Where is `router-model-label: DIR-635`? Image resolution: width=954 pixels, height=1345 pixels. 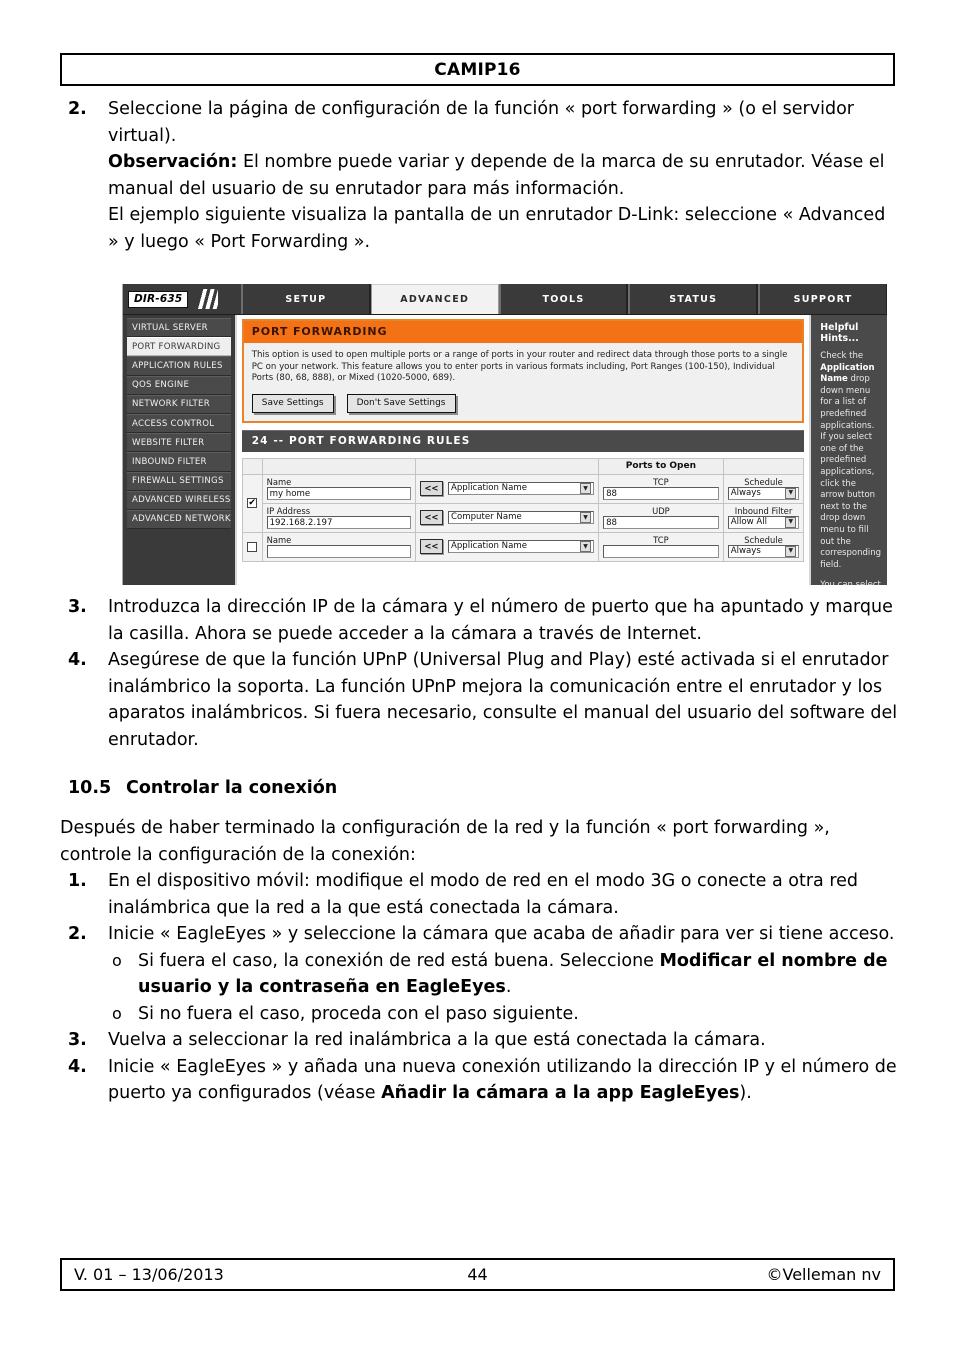 router-model-label: DIR-635 is located at coordinates (158, 299).